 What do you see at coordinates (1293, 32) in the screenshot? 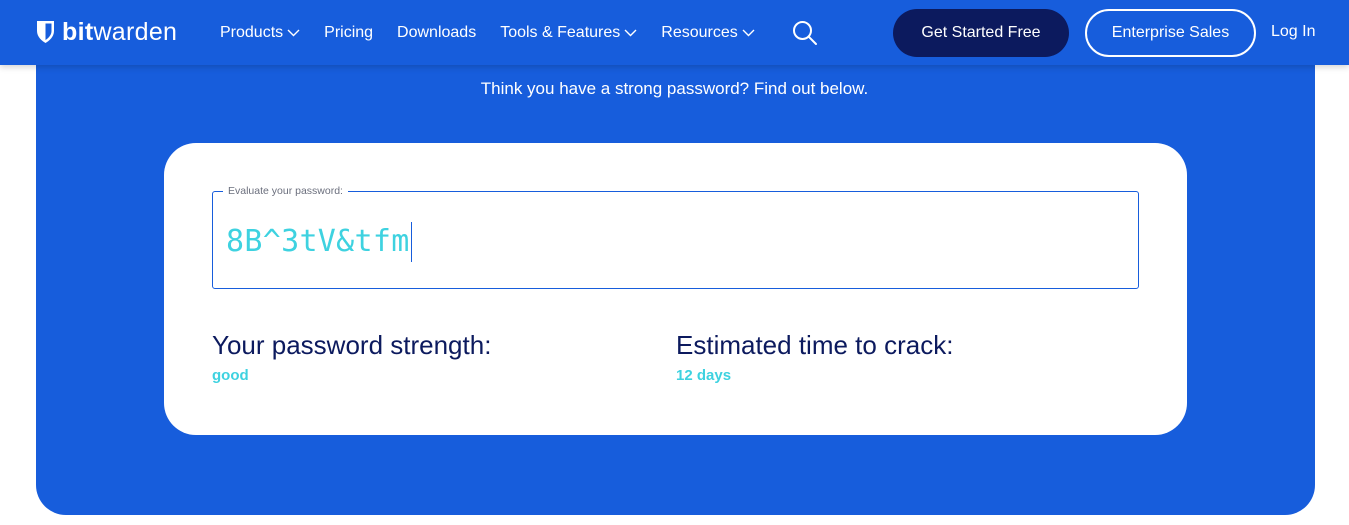
I see `login-link: Log In` at bounding box center [1293, 32].